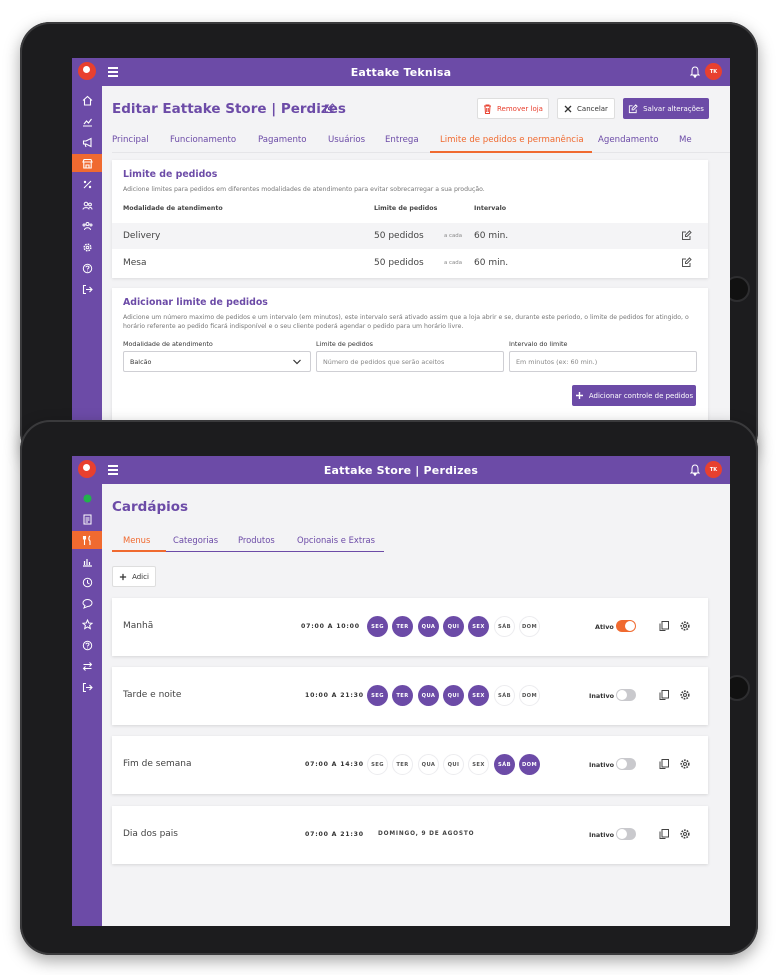 The height and width of the screenshot is (975, 784). What do you see at coordinates (134, 576) in the screenshot?
I see `add-menu-button: Adici` at bounding box center [134, 576].